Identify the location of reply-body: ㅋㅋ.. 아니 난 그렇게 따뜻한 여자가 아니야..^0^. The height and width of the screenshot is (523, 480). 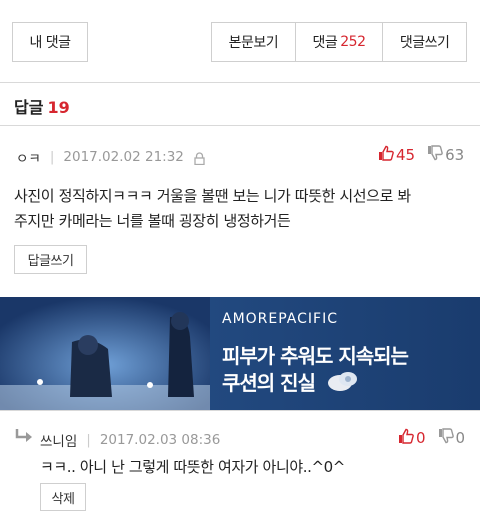
(192, 467).